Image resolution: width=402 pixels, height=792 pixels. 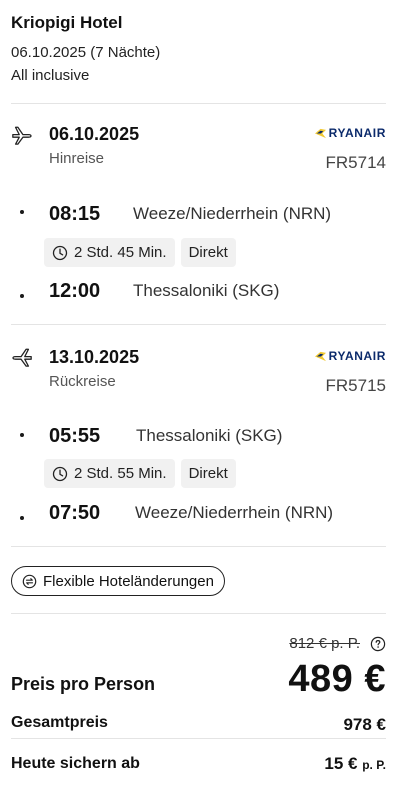 I want to click on return-label: Rückreise, so click(x=82, y=381).